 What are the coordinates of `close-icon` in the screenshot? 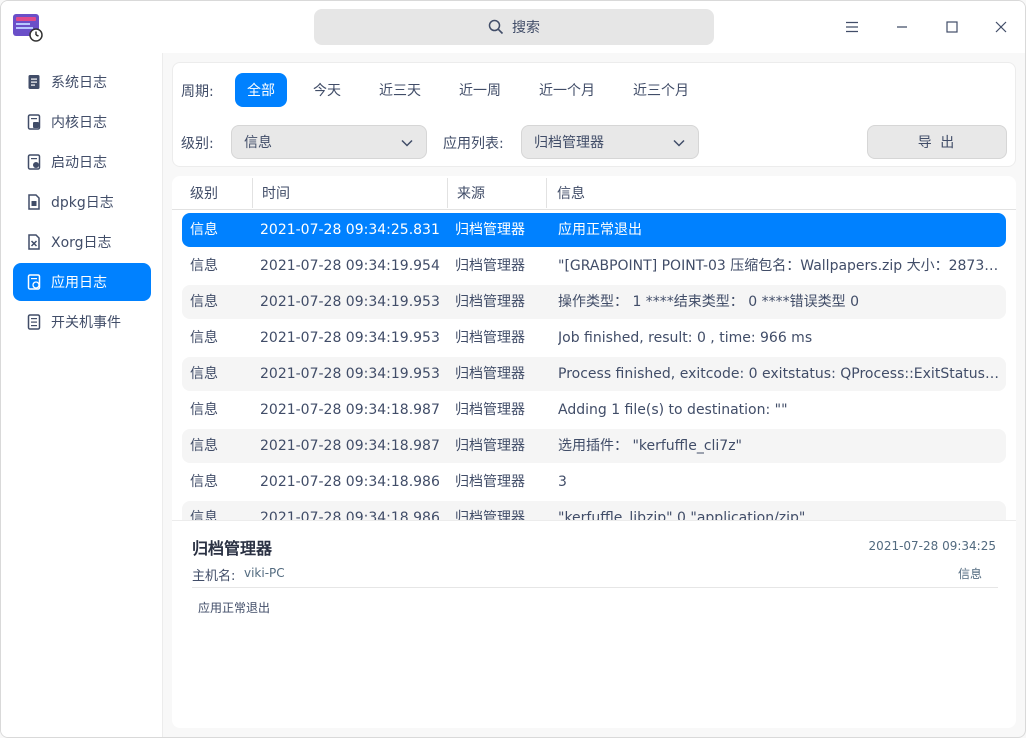 It's located at (1001, 27).